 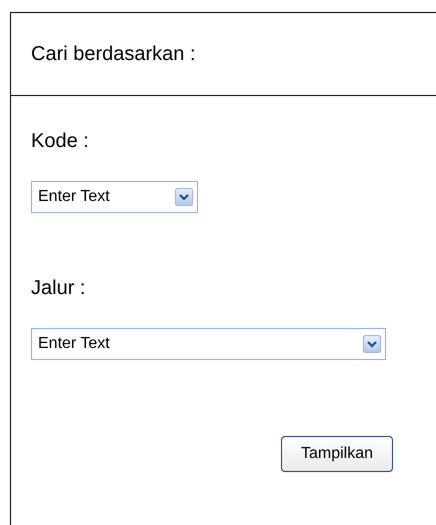 What do you see at coordinates (58, 288) in the screenshot?
I see `field-label: Jalur :` at bounding box center [58, 288].